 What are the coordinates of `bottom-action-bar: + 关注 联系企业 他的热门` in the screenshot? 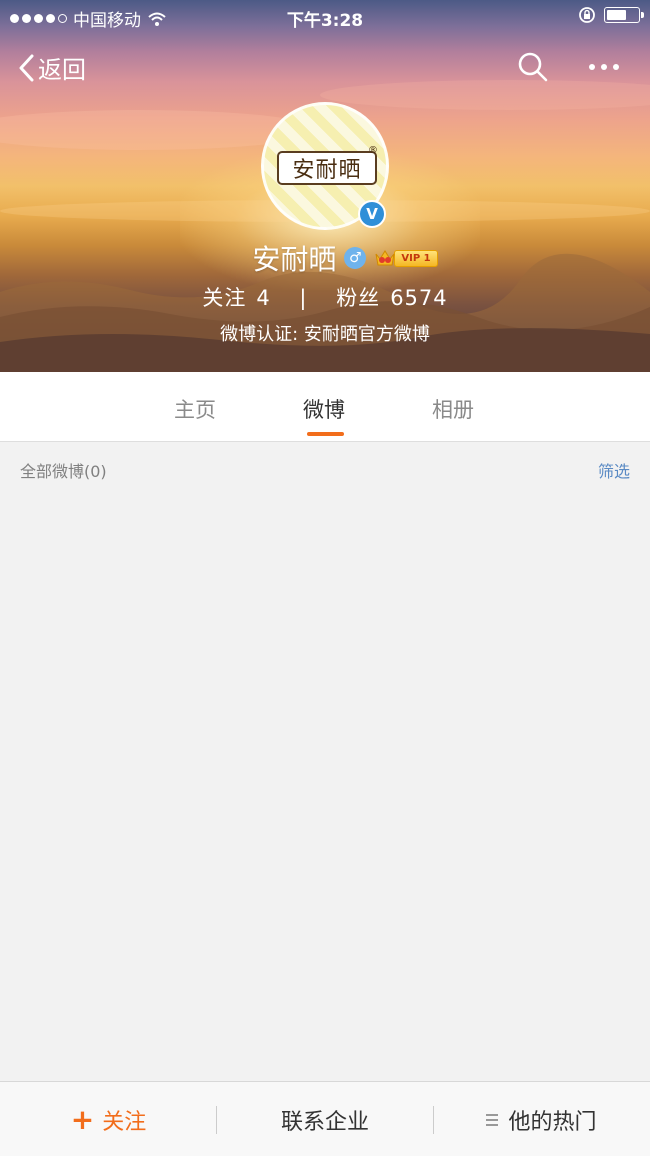 It's located at (325, 1118).